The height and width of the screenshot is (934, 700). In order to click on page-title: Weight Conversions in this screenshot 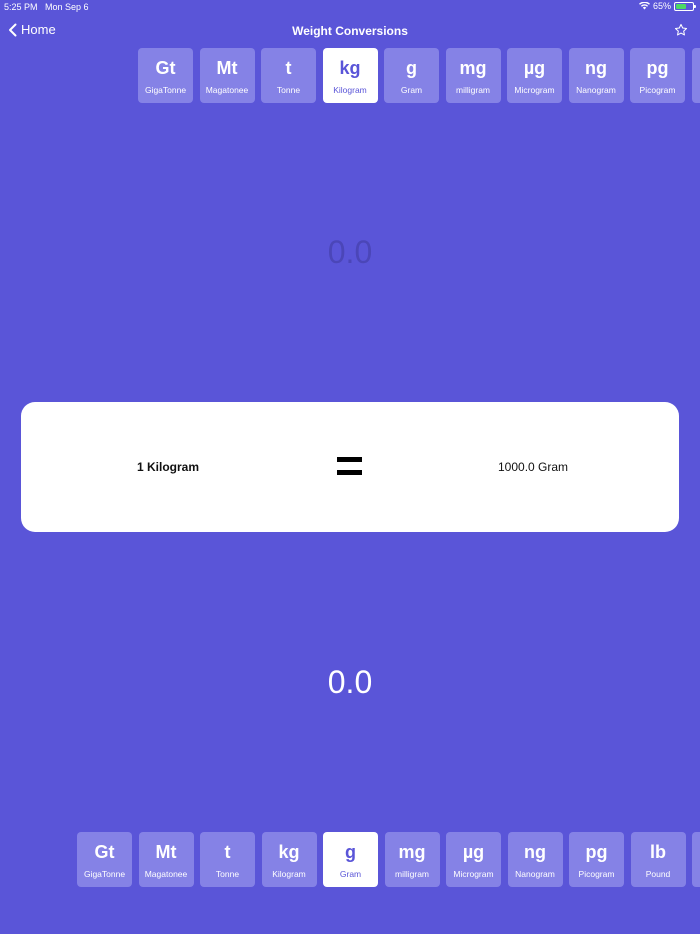, I will do `click(350, 31)`.